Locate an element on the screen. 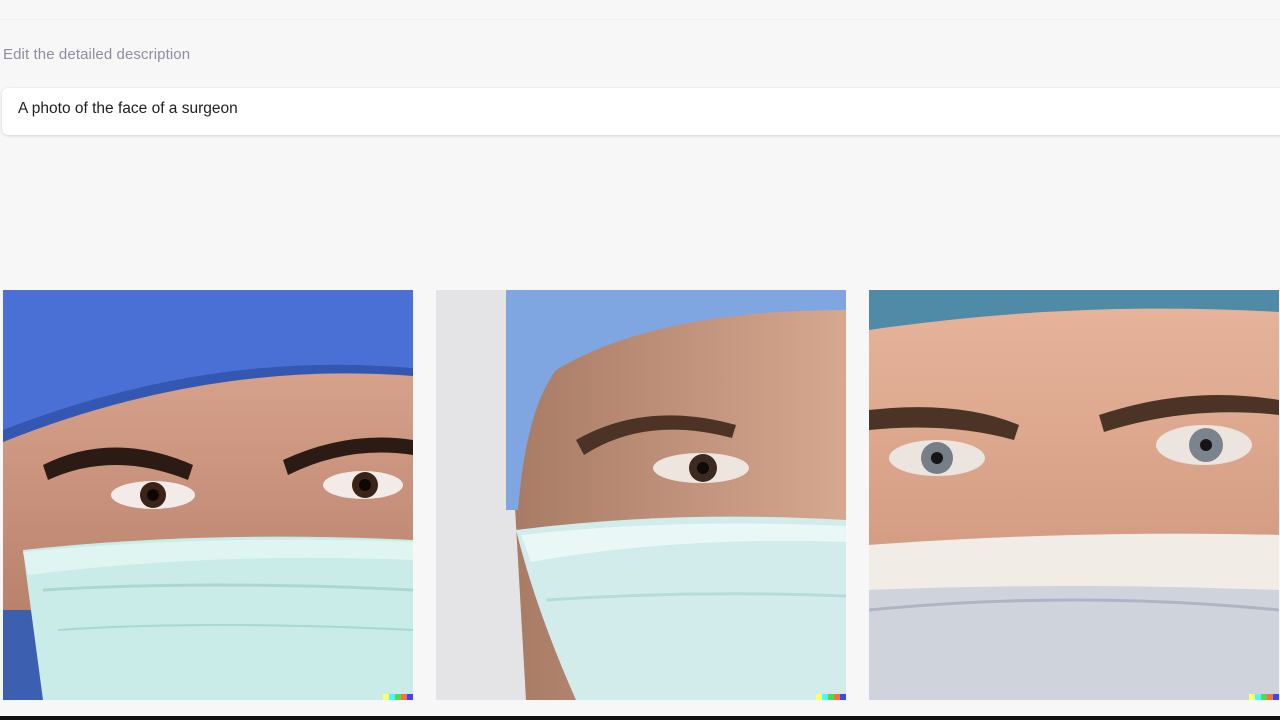  top-divider is located at coordinates (640, 19).